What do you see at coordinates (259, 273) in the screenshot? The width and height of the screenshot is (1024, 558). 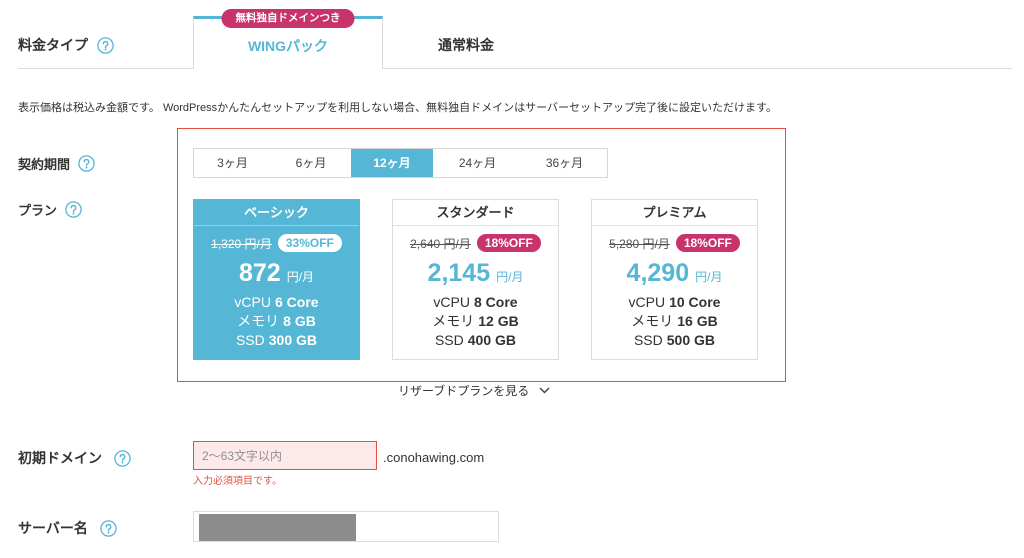 I see `price-value: 872` at bounding box center [259, 273].